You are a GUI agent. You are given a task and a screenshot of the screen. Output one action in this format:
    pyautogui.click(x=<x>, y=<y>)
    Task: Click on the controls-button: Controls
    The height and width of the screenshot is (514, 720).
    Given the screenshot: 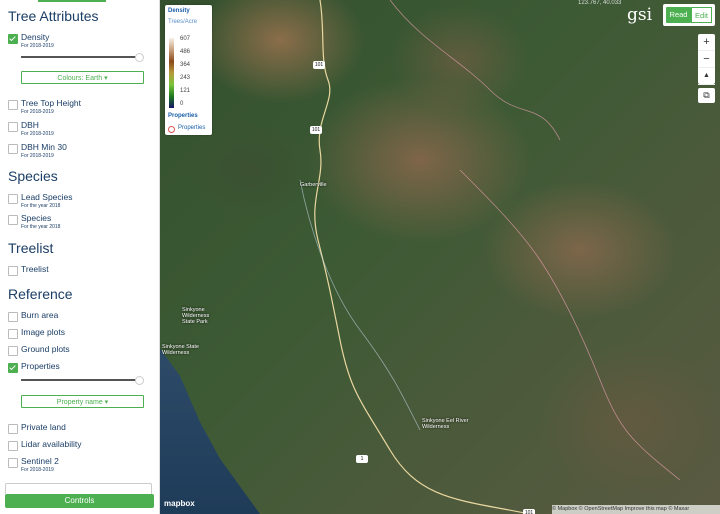 What is the action you would take?
    pyautogui.click(x=79, y=501)
    